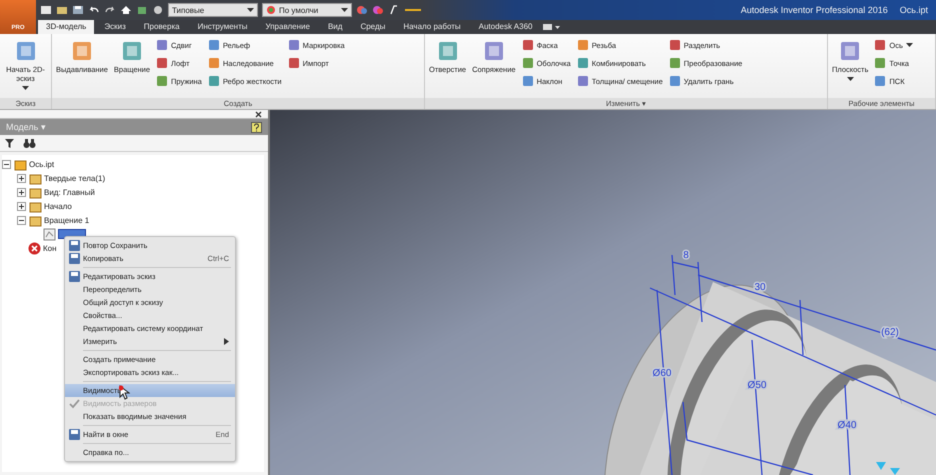  Describe the element at coordinates (888, 468) in the screenshot. I see `axis-triad-icon` at that location.